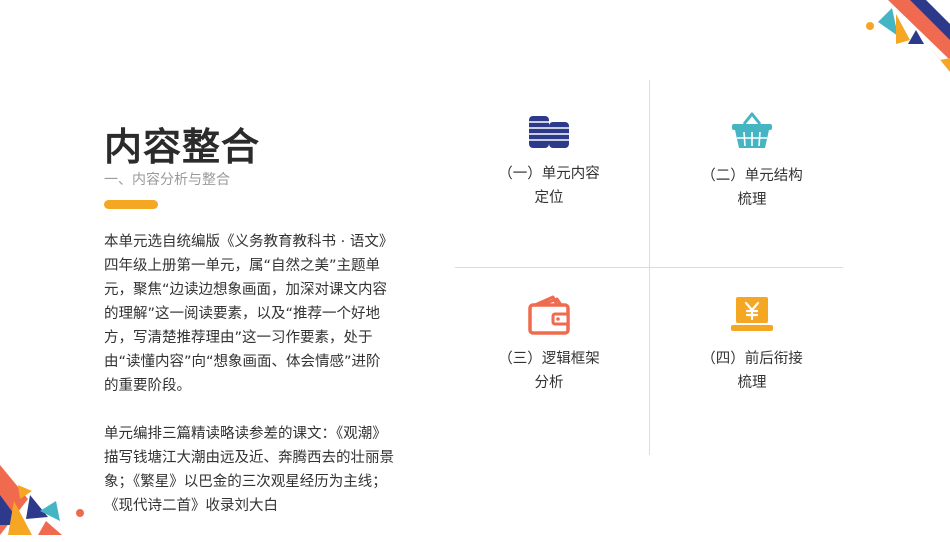  Describe the element at coordinates (752, 359) in the screenshot. I see `grid-item-label-line1: （四）前后衔接` at that location.